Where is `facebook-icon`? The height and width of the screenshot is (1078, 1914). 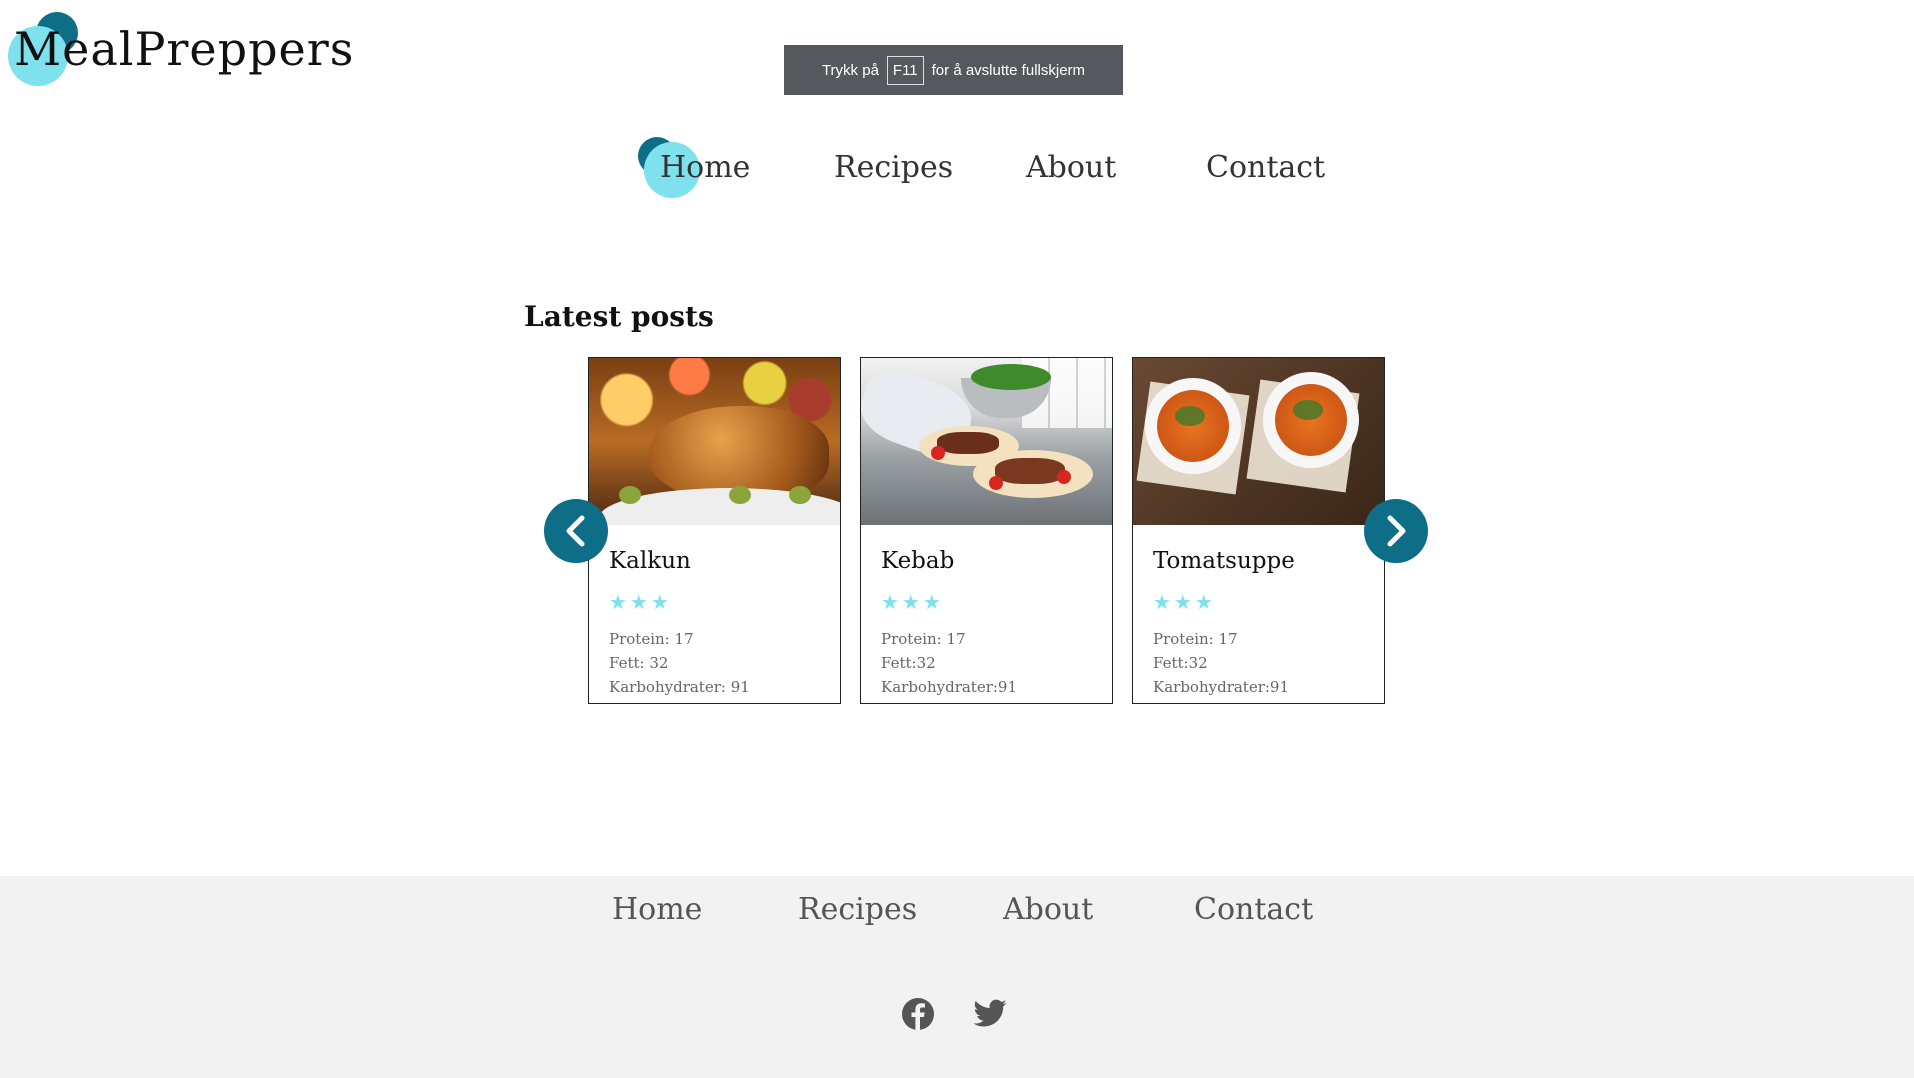 facebook-icon is located at coordinates (918, 1014).